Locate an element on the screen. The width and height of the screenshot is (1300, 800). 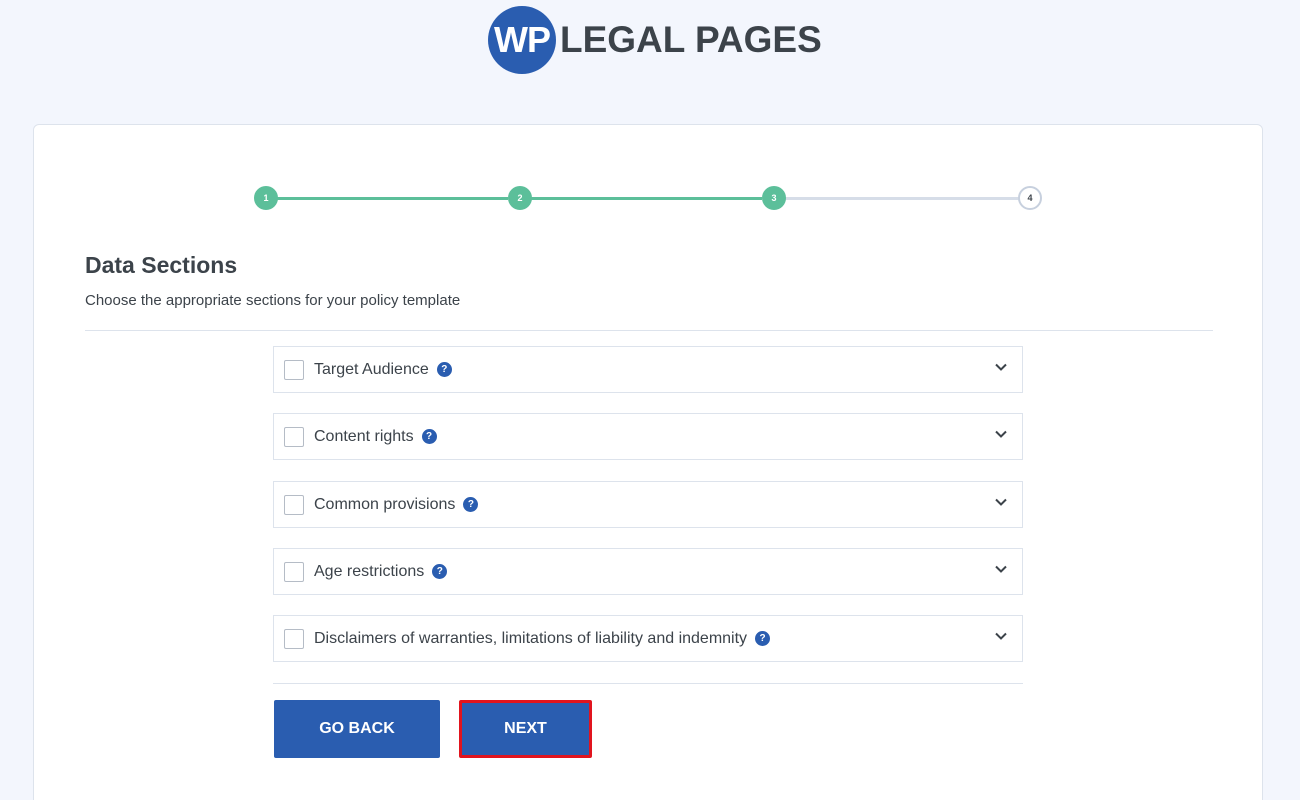
step-4: 4 is located at coordinates (1030, 198).